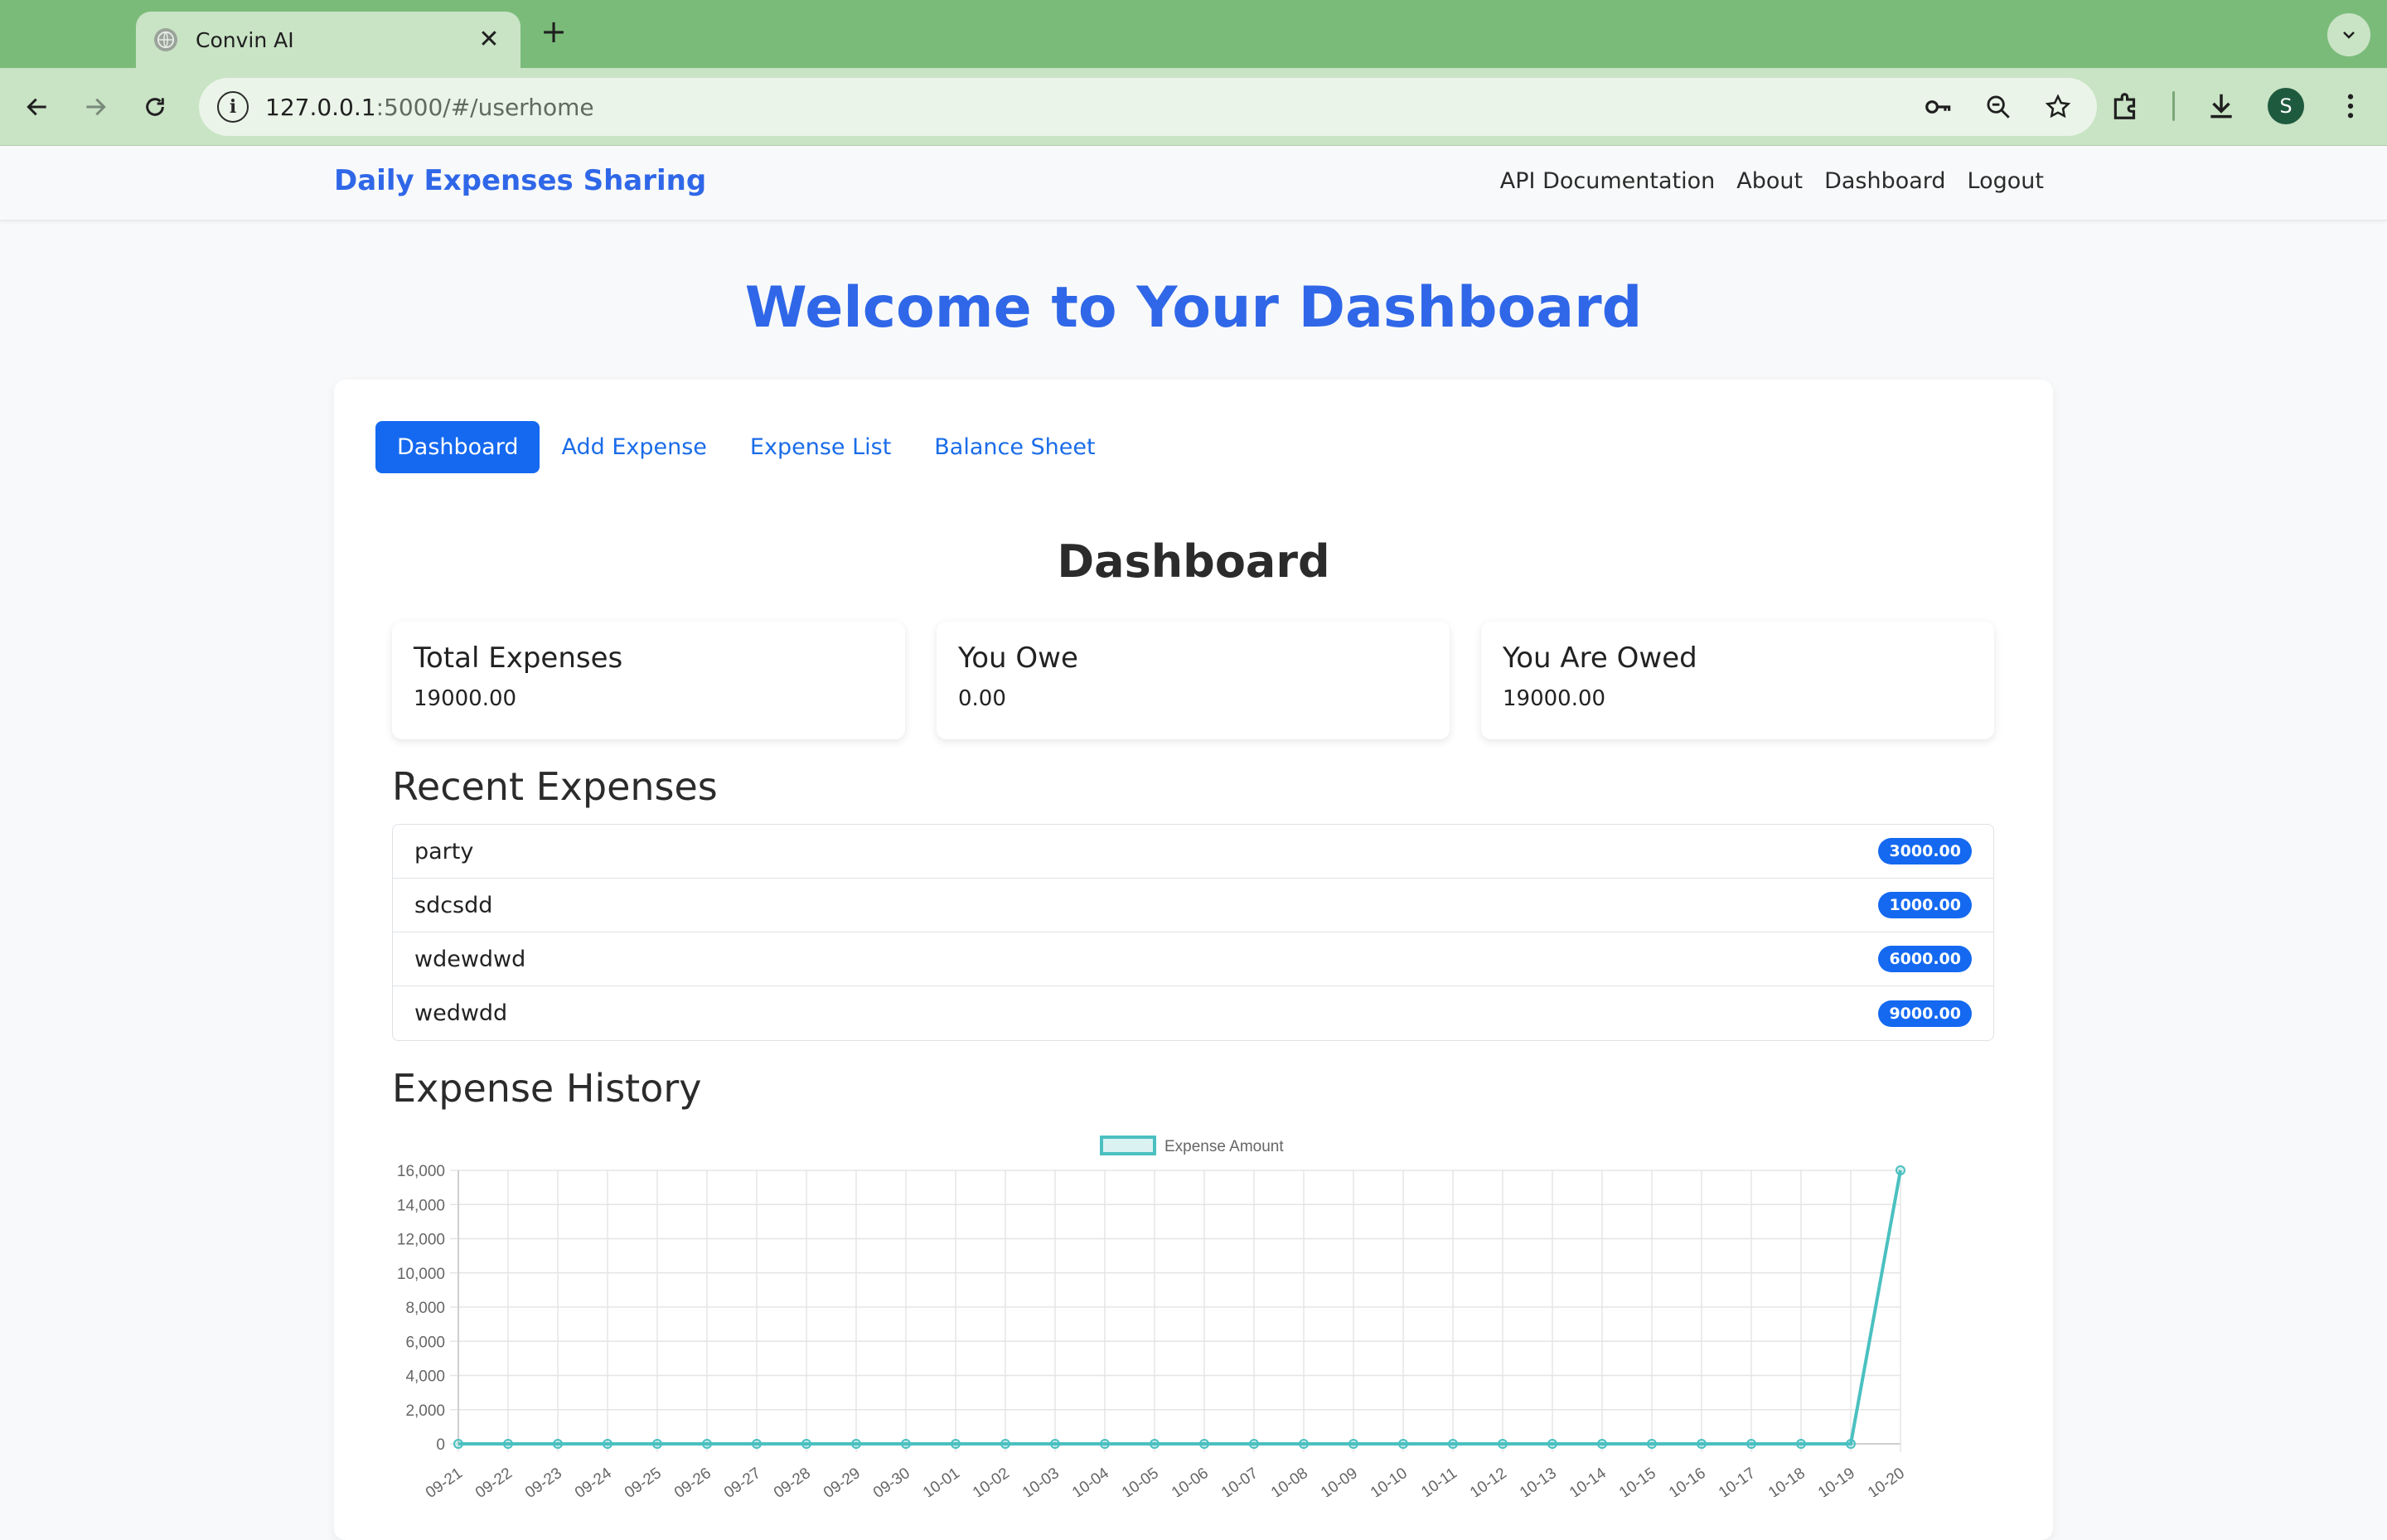 The image size is (2387, 1540). I want to click on tab-balance-sheet: Balance Sheet, so click(1014, 447).